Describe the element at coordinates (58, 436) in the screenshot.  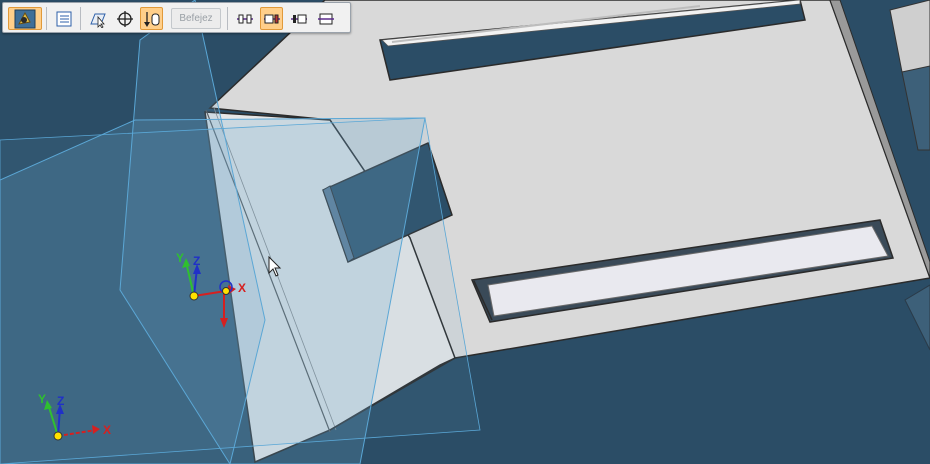
I see `base-origin` at that location.